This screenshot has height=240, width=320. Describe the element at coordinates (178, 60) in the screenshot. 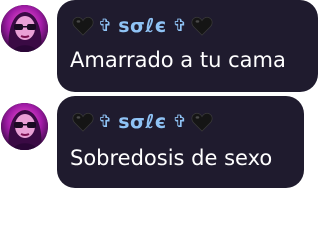

I see `message-text: Amarrado a tu cama` at that location.